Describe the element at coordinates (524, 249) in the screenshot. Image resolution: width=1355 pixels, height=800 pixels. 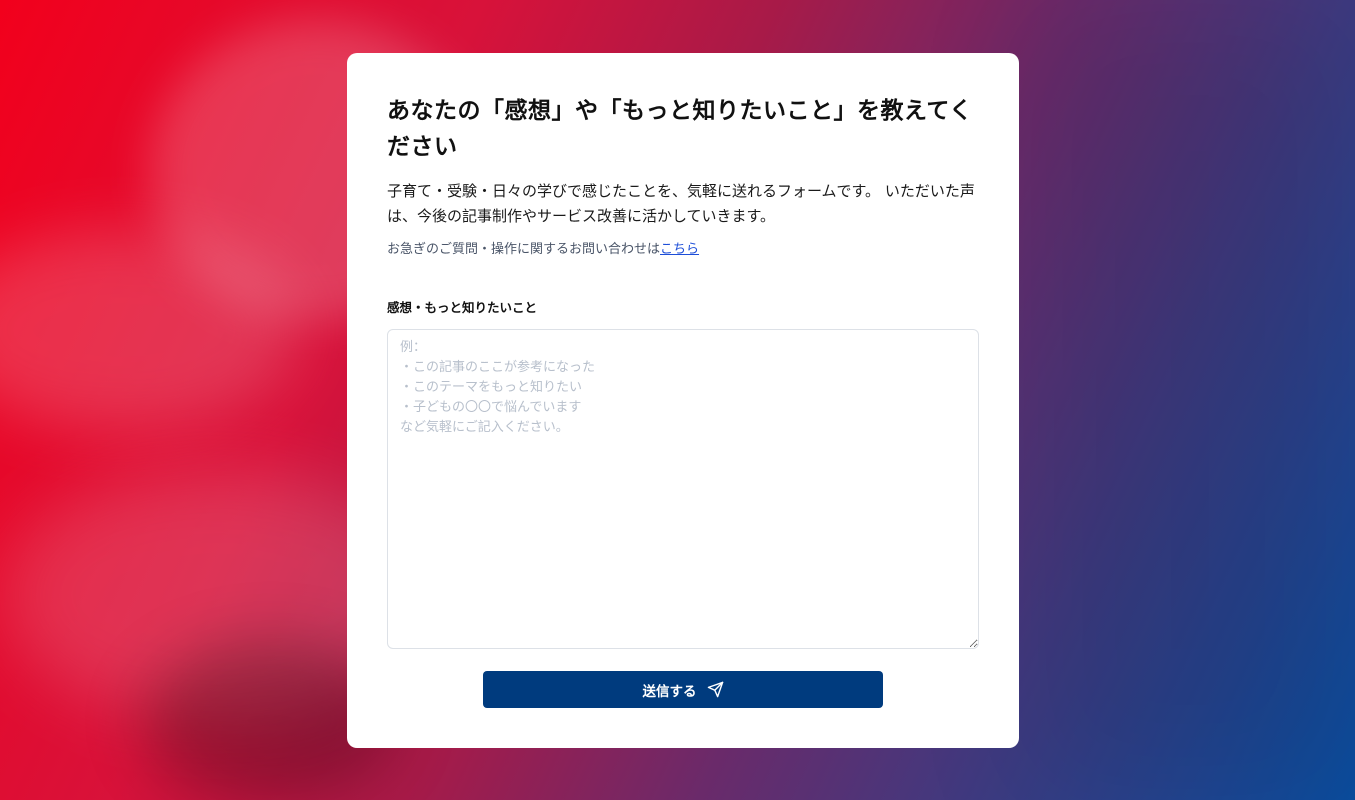
I see `contact-note-text: お急ぎのご質問・操作に関するお問い合わせは` at that location.